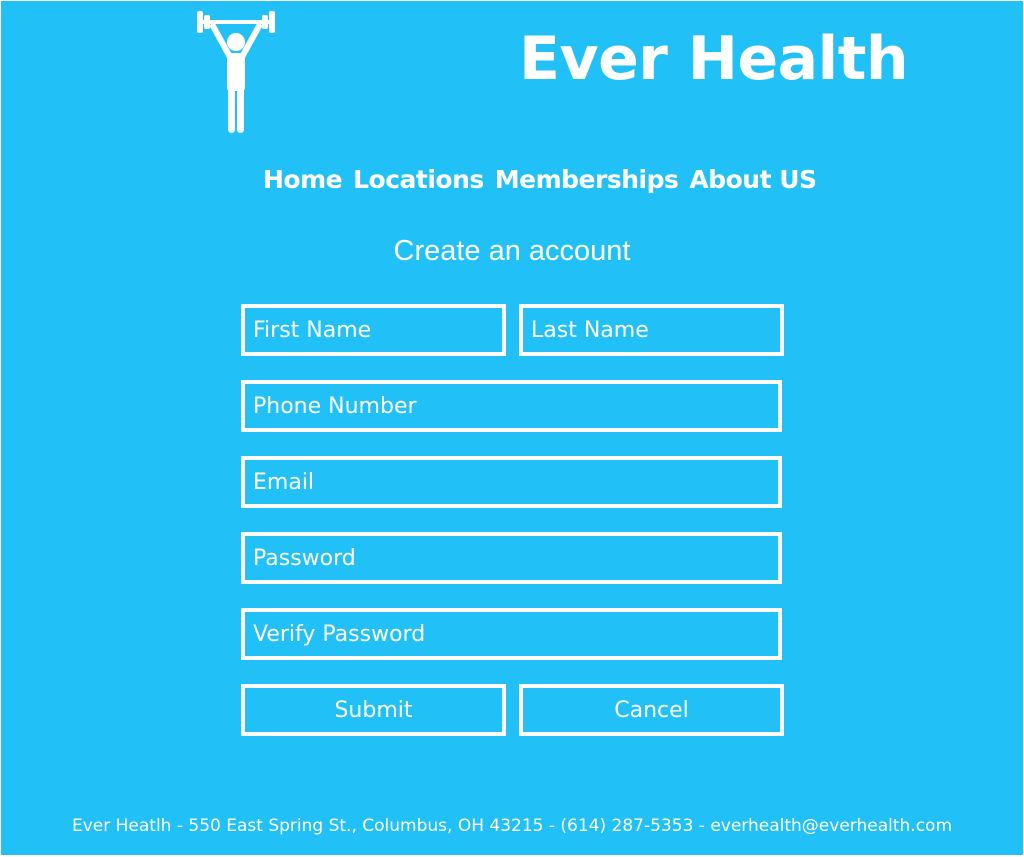 Image resolution: width=1024 pixels, height=857 pixels. Describe the element at coordinates (511, 558) in the screenshot. I see `password-input` at that location.